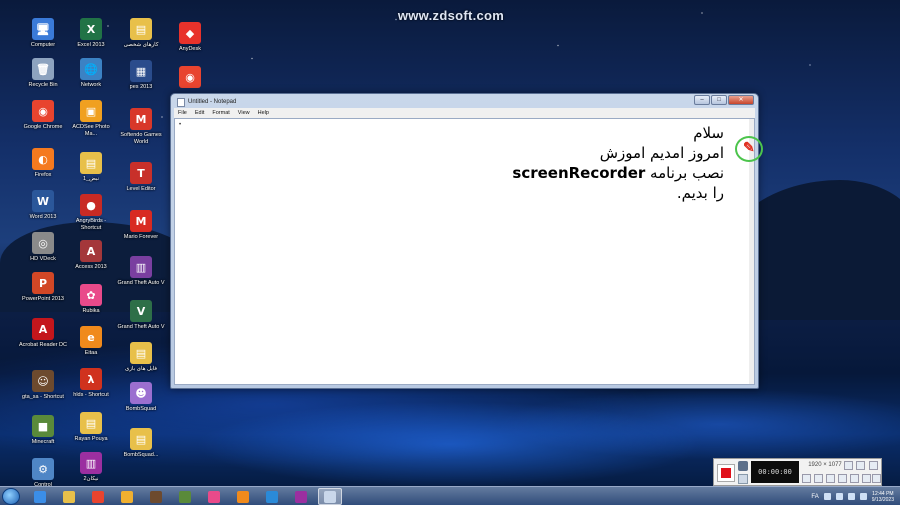  What do you see at coordinates (719, 100) in the screenshot?
I see `maximize-button: □` at bounding box center [719, 100].